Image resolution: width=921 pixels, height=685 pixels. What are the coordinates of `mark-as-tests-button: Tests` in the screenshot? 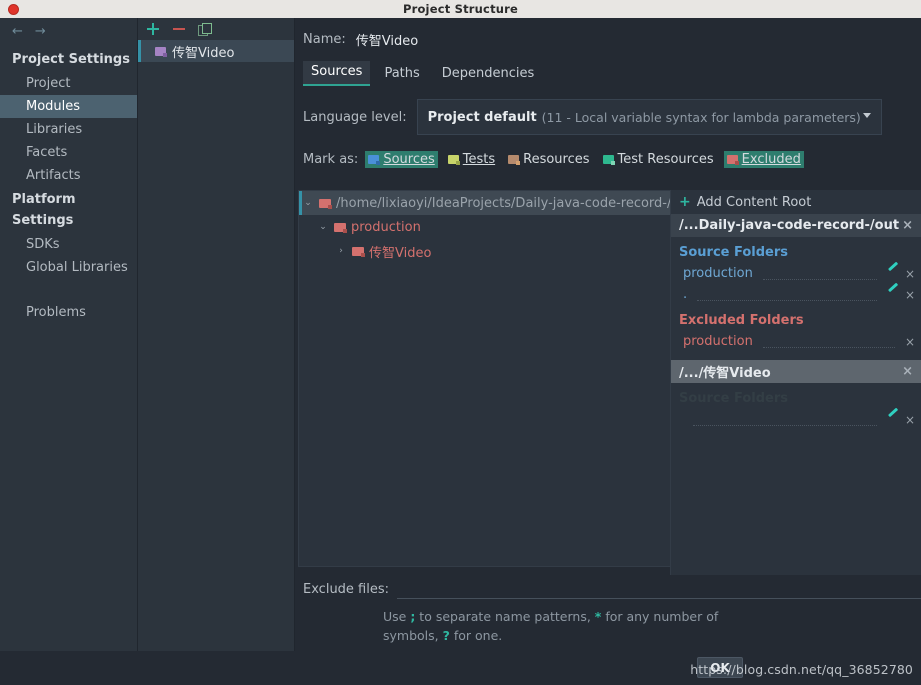 It's located at (471, 159).